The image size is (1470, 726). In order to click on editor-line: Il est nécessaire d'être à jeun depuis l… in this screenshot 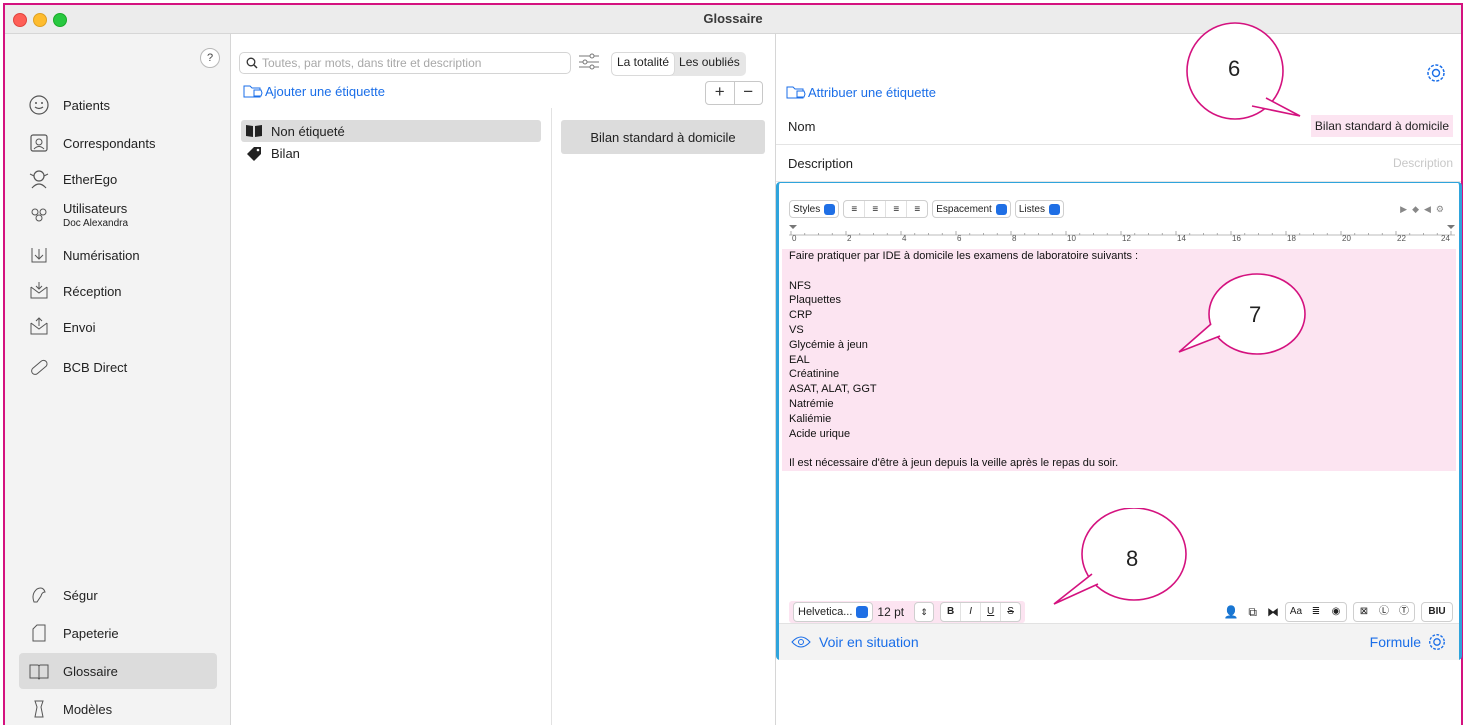, I will do `click(954, 463)`.